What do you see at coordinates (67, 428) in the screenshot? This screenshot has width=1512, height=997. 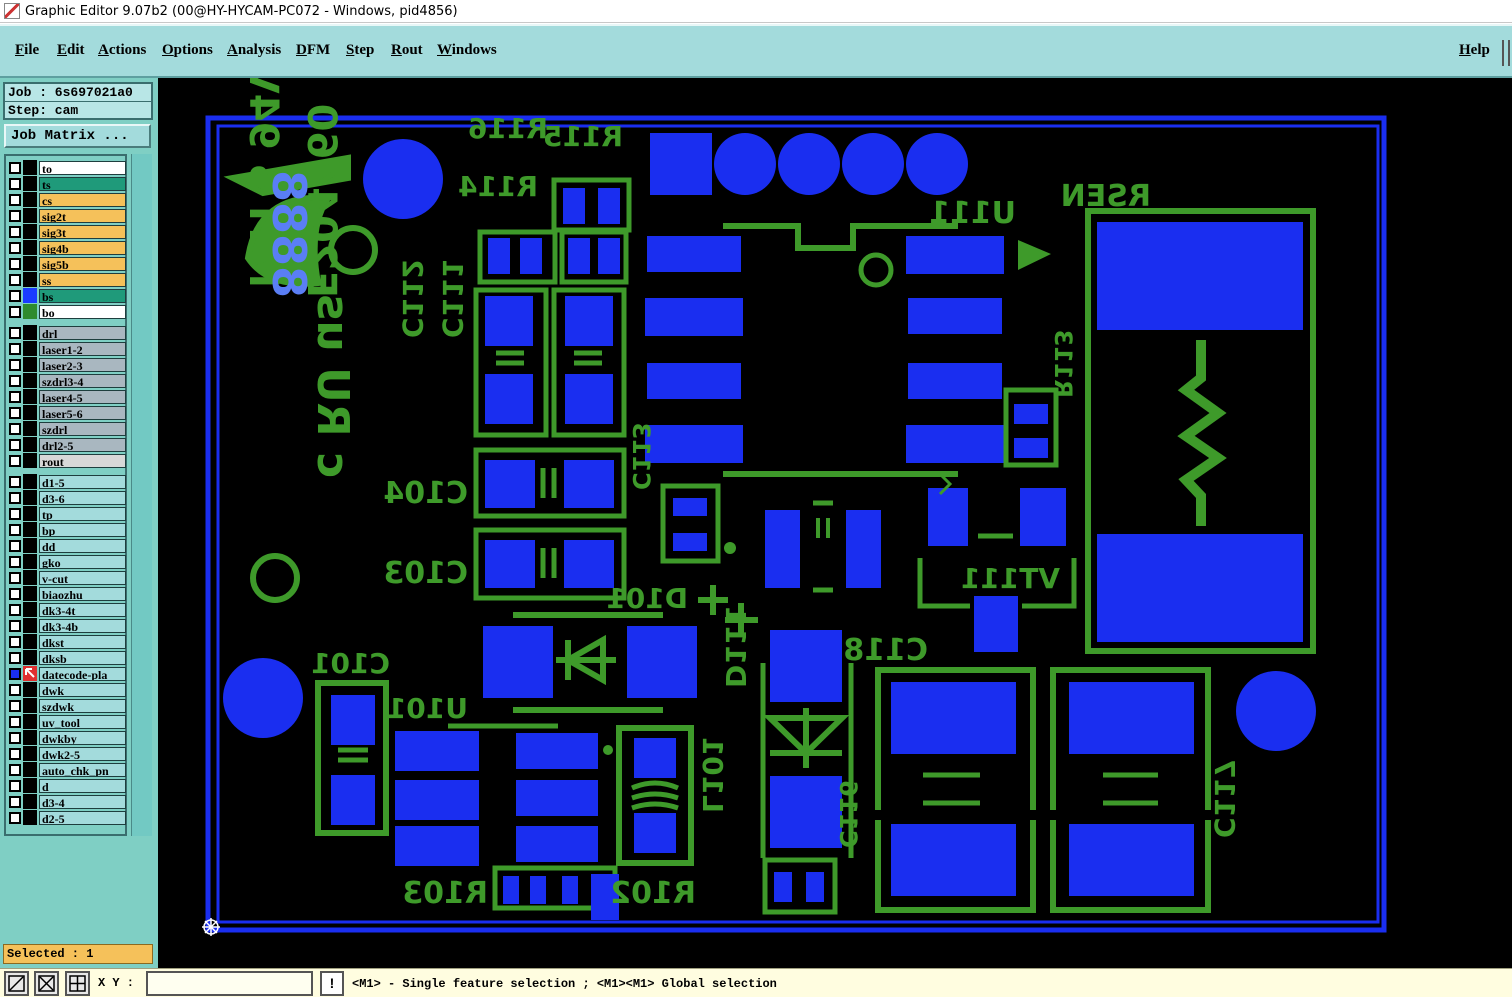 I see `layer-row: szdrl` at bounding box center [67, 428].